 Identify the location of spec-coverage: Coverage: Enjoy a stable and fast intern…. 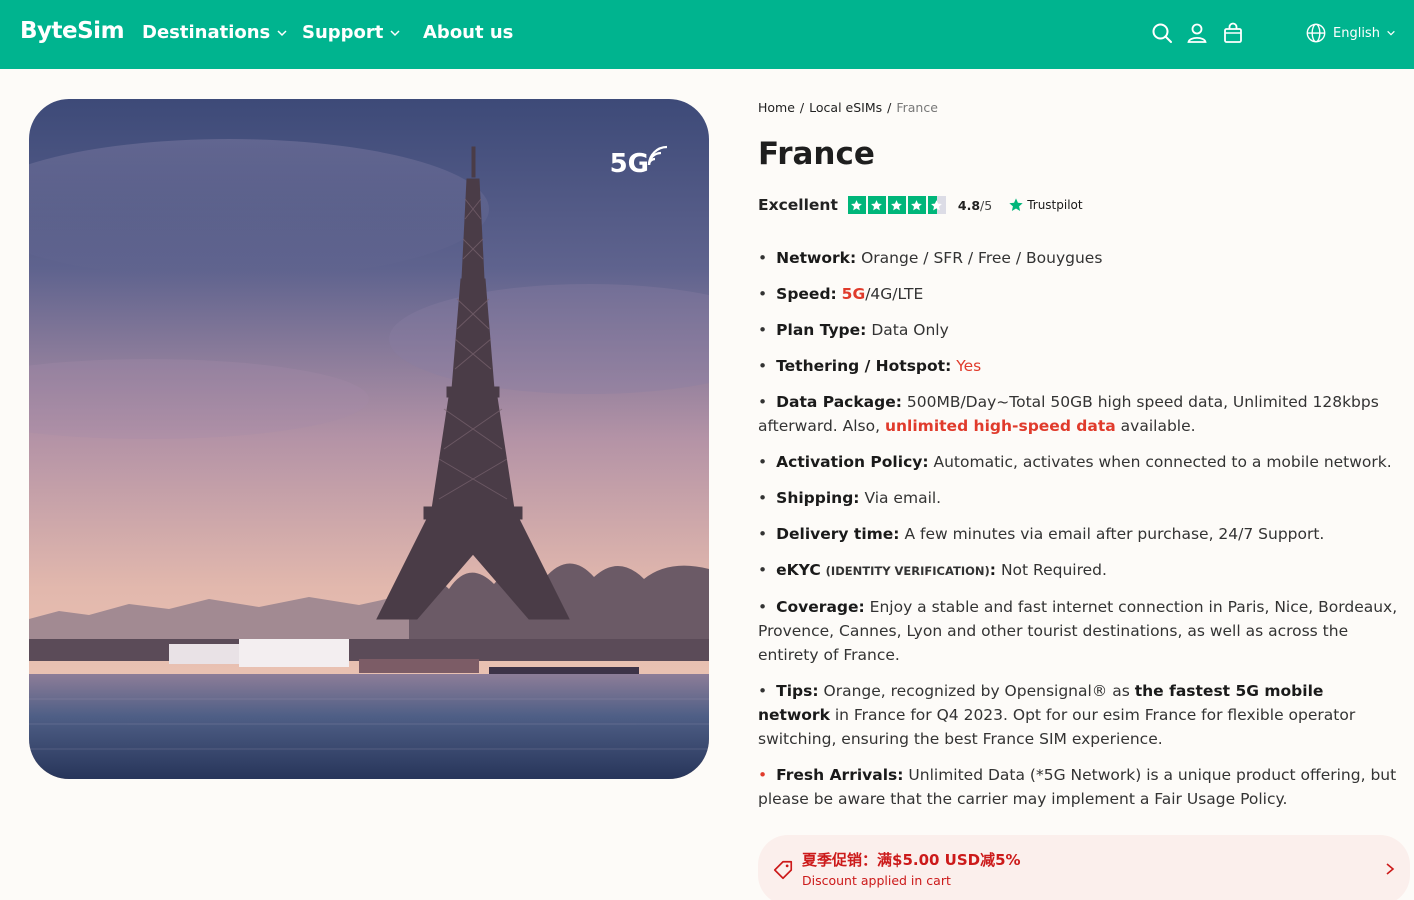
(1078, 631).